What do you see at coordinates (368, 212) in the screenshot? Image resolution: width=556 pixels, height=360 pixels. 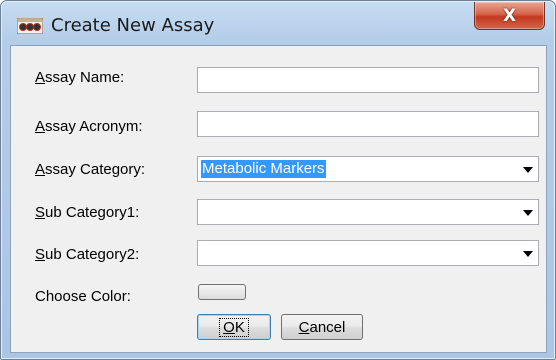 I see `sub-category1-select` at bounding box center [368, 212].